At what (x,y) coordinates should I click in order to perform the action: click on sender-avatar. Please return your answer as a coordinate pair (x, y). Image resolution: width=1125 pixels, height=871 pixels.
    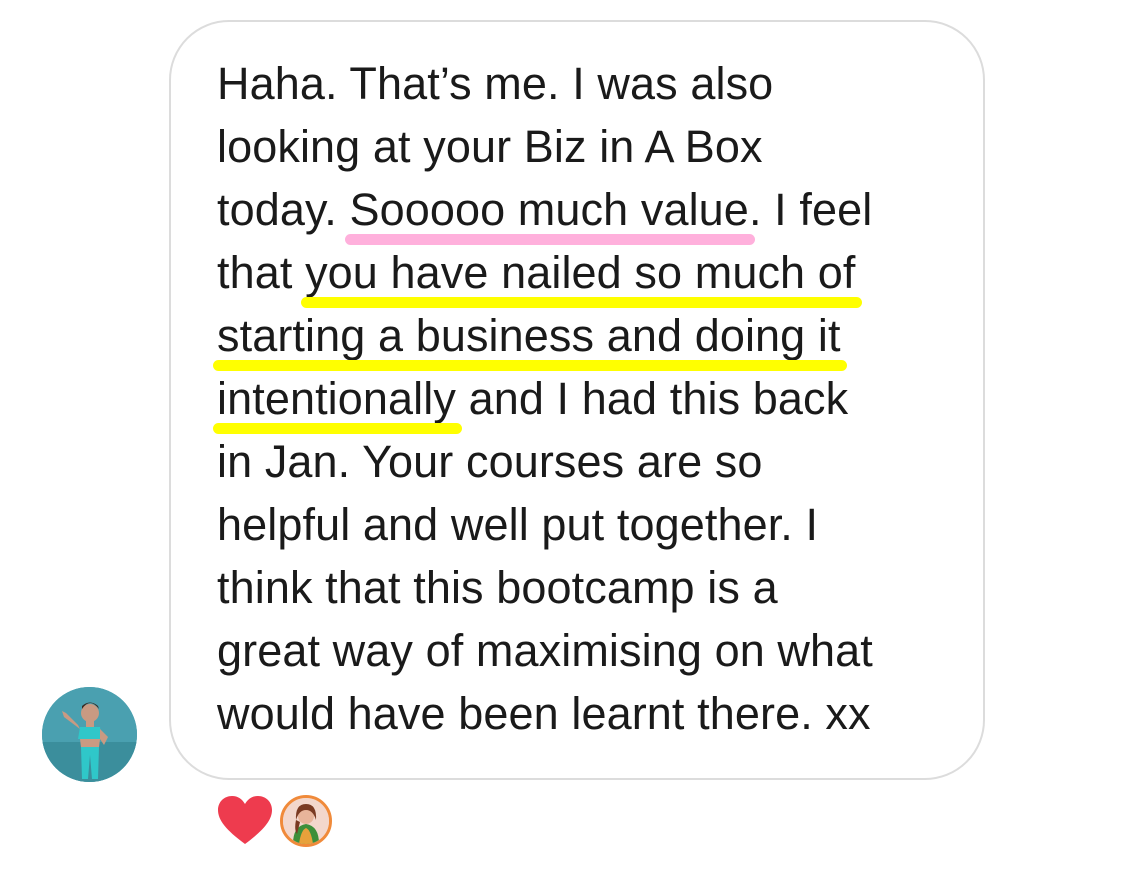
    Looking at the image, I should click on (89, 734).